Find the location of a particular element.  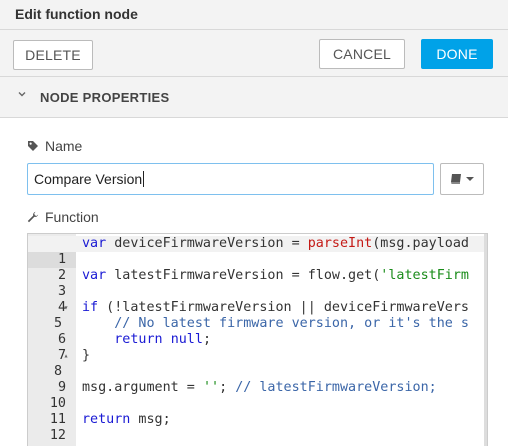

fold-toggle-icon: ▾ is located at coordinates (66, 308).